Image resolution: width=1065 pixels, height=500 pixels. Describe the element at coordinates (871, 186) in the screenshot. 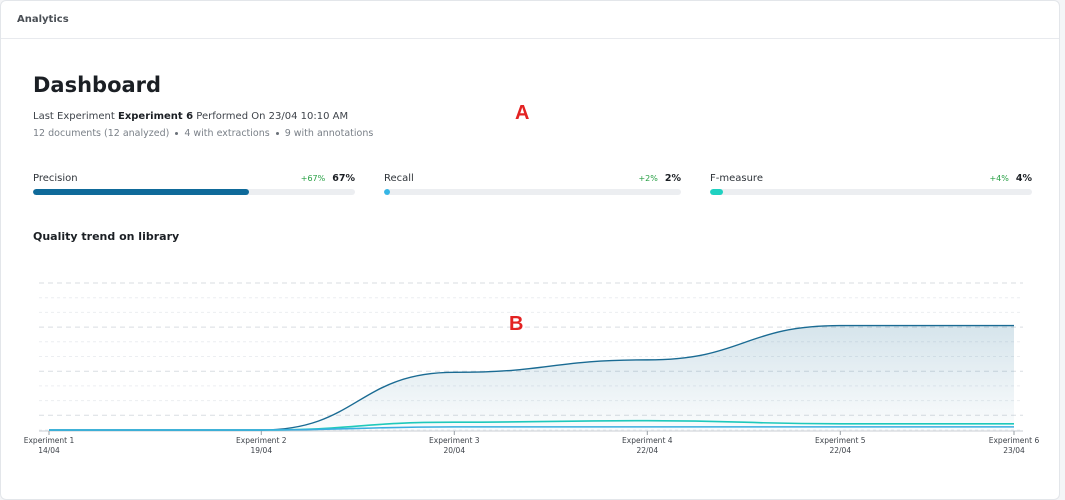

I see `metric-f-measure: F-measure +4% 4%` at that location.